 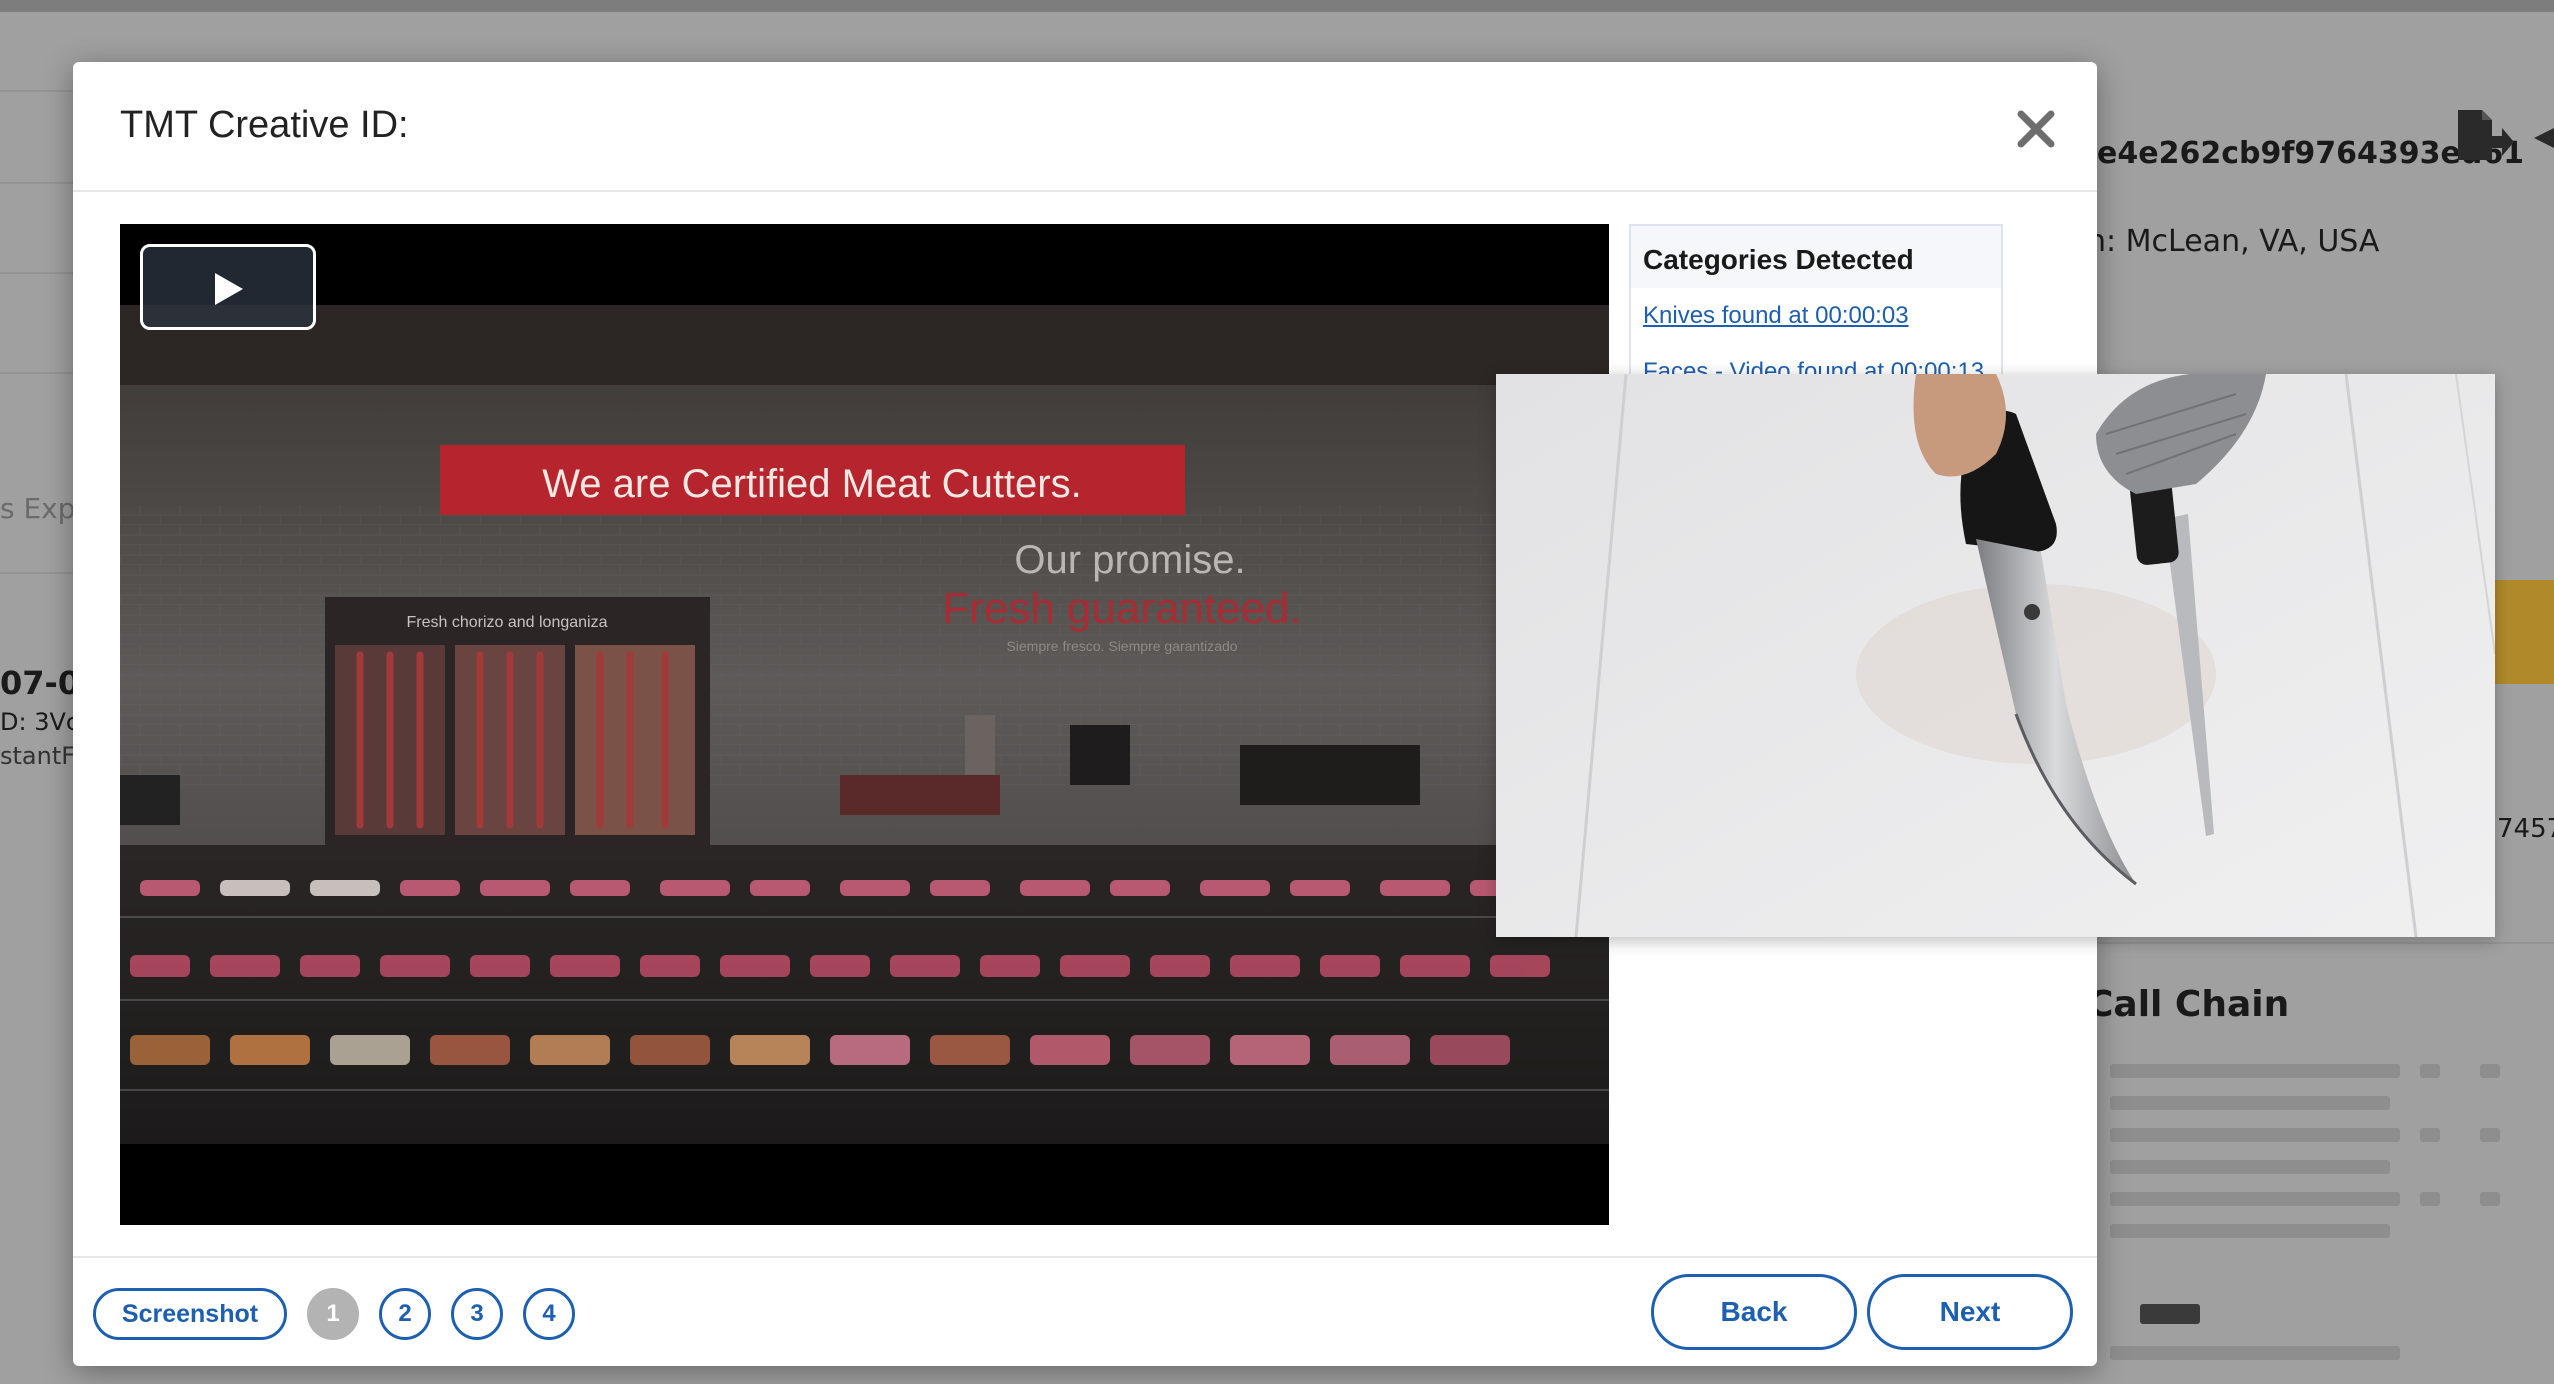 What do you see at coordinates (2523, 632) in the screenshot?
I see `background-accent-block` at bounding box center [2523, 632].